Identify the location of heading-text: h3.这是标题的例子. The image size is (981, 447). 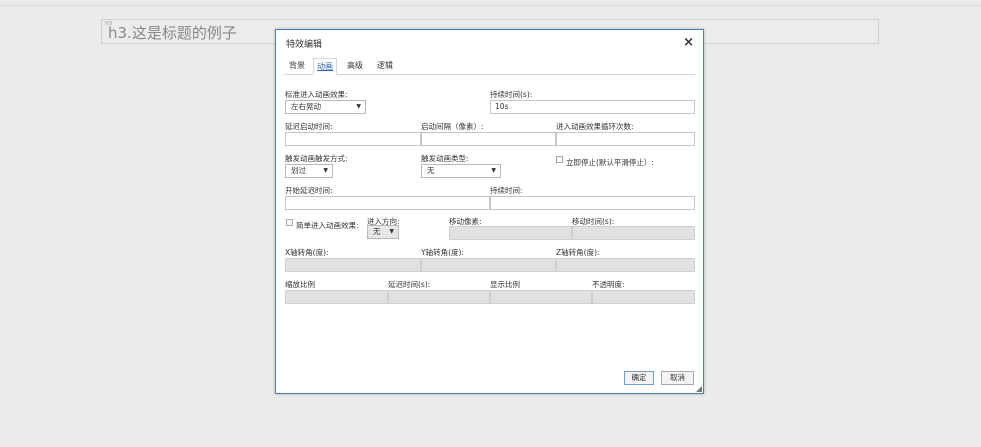
(172, 33).